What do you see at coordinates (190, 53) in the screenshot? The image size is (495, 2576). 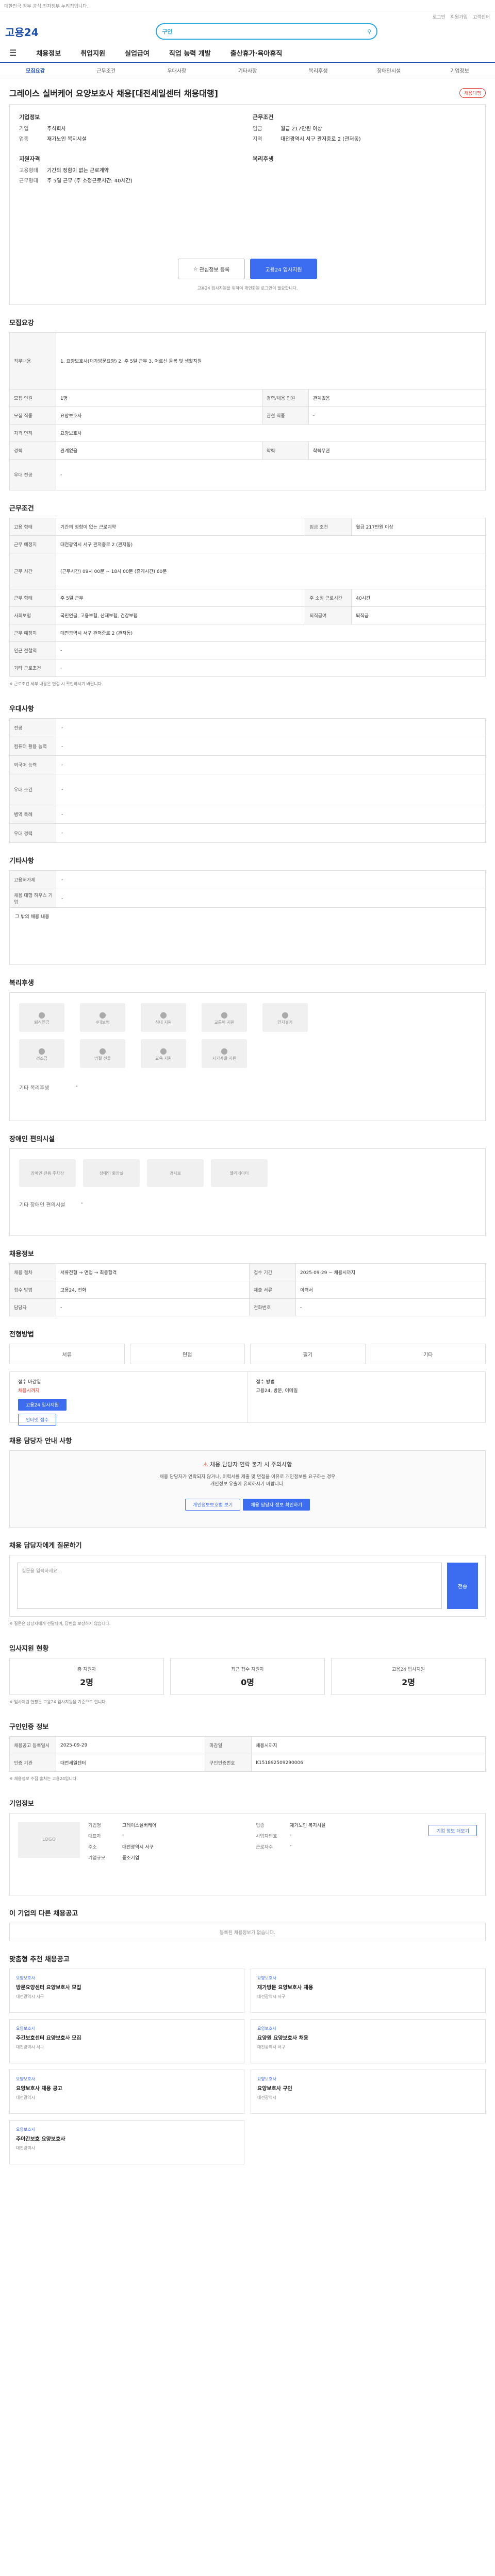 I see `nav-item: 직업 능력 개발` at bounding box center [190, 53].